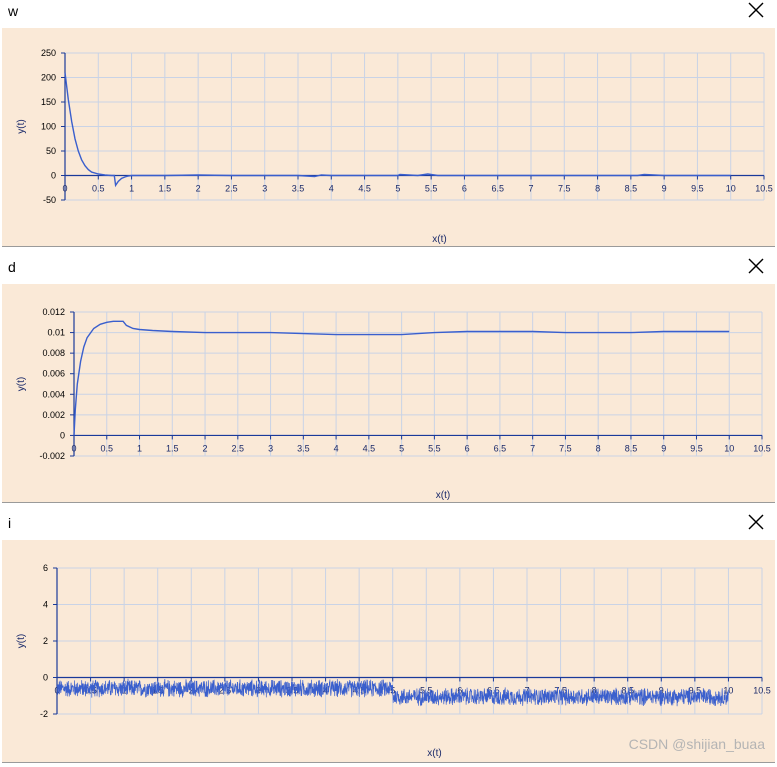  I want to click on y-tick-label: 2, so click(45, 641).